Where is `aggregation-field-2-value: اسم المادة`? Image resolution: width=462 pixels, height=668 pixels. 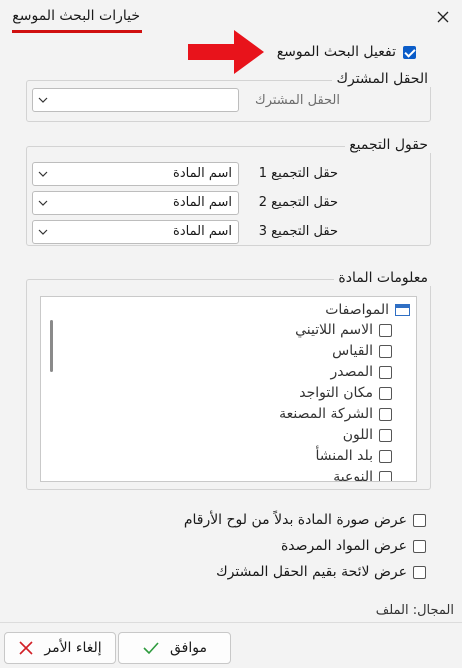
aggregation-field-2-value: اسم المادة is located at coordinates (202, 202).